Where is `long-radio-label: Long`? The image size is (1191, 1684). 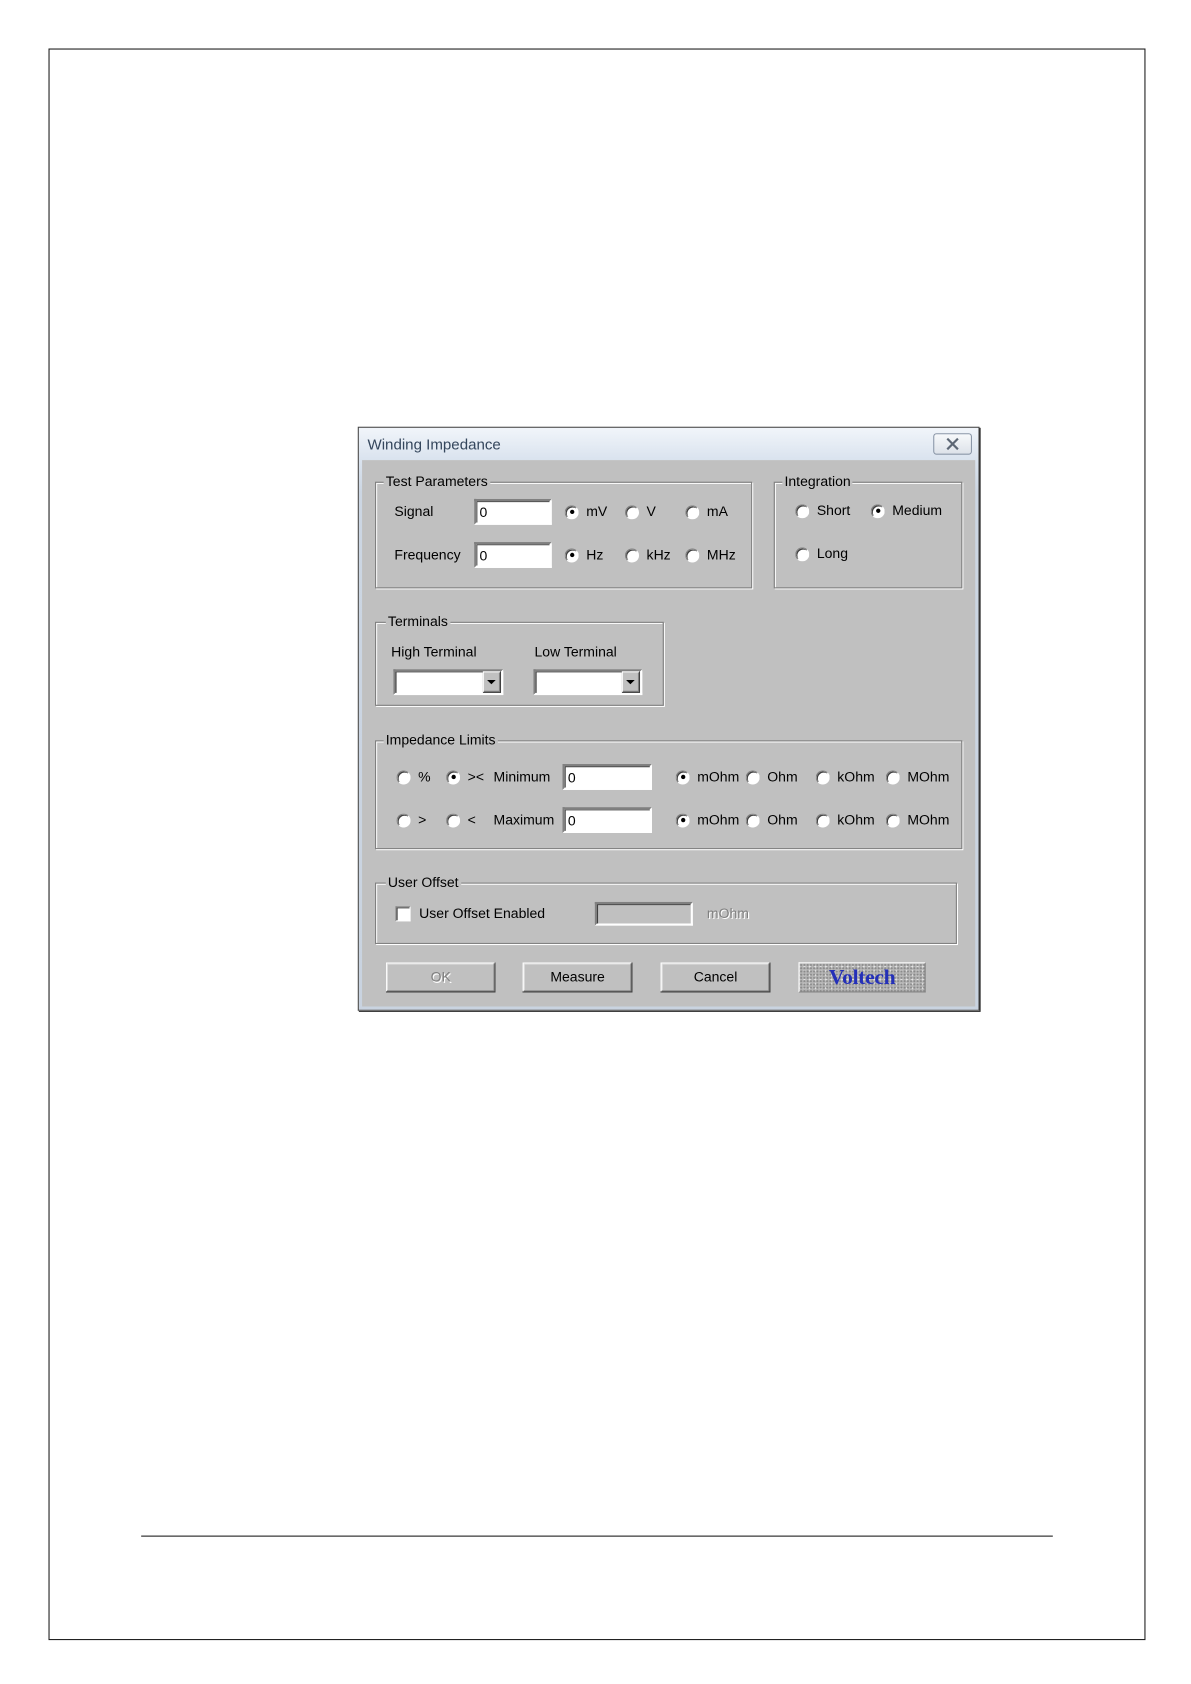 long-radio-label: Long is located at coordinates (832, 553).